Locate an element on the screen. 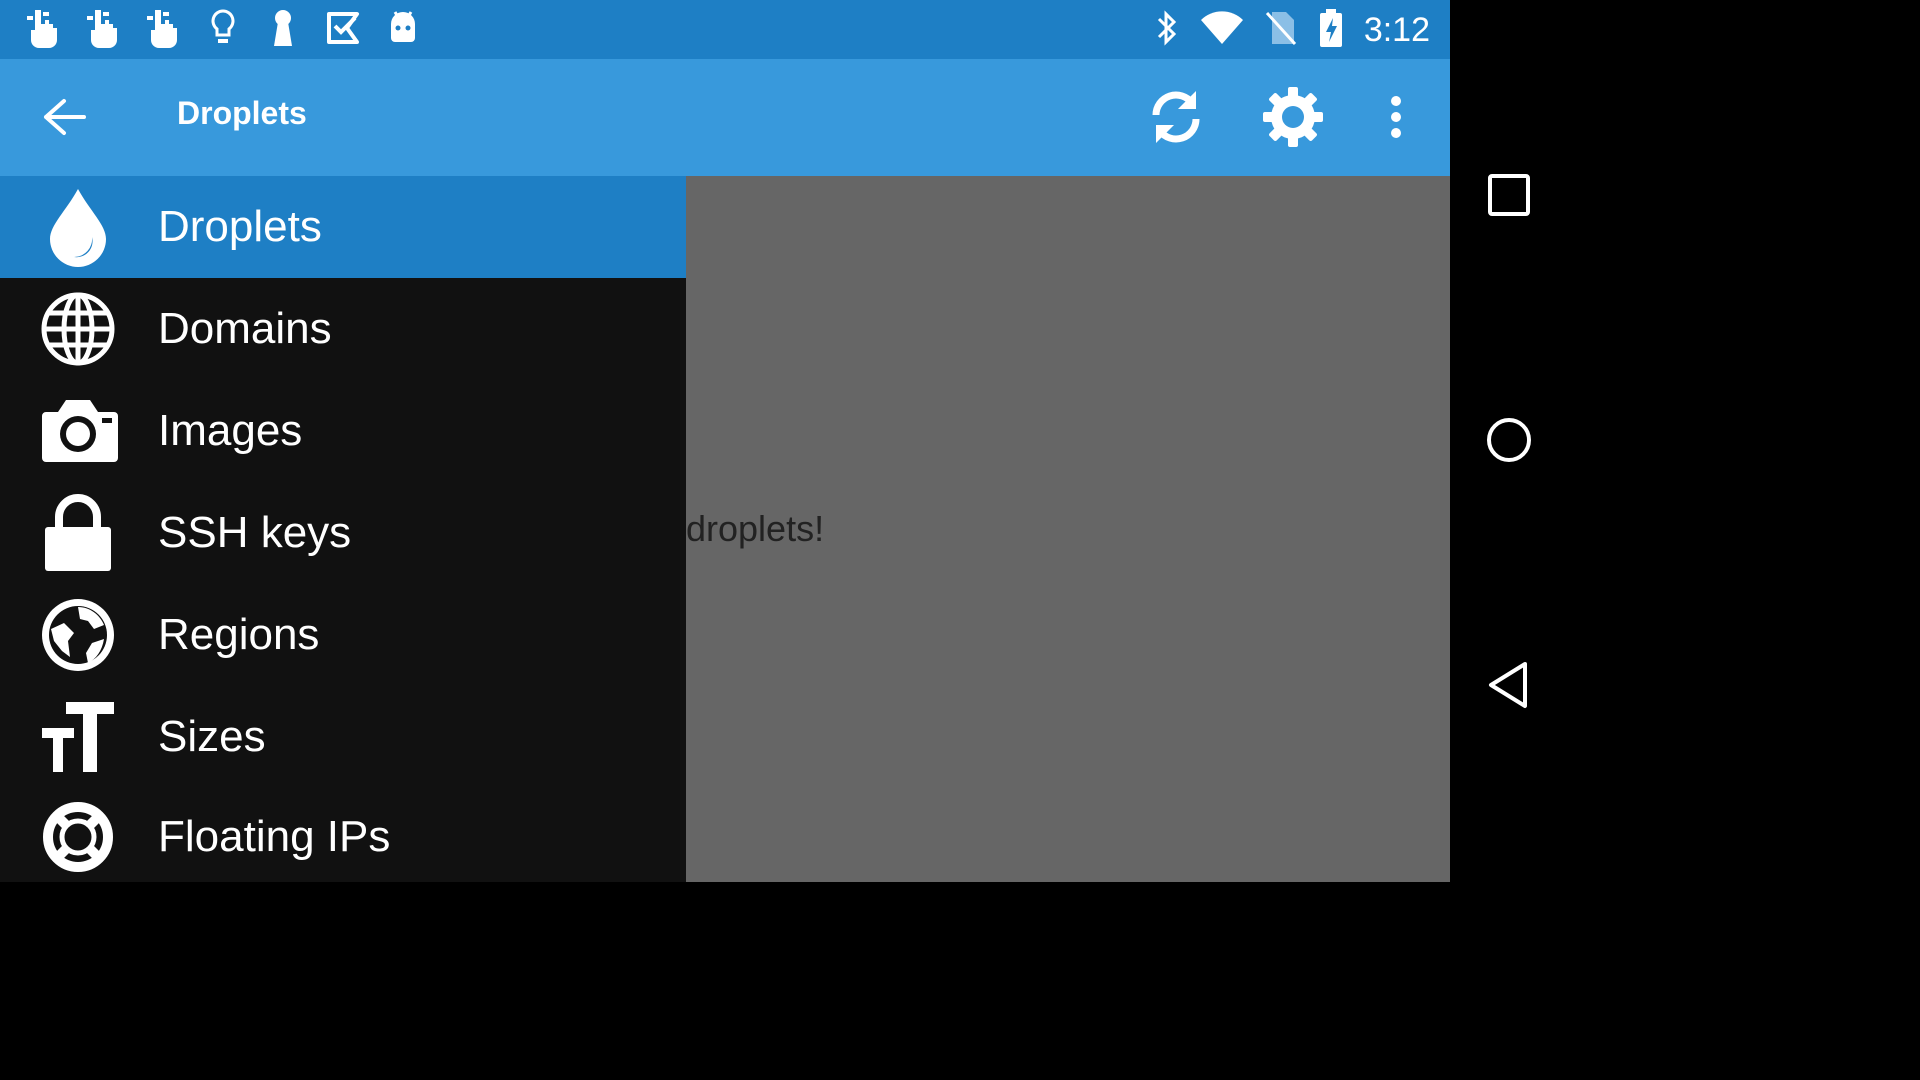  drawer-item-label: SSH keys is located at coordinates (255, 532).